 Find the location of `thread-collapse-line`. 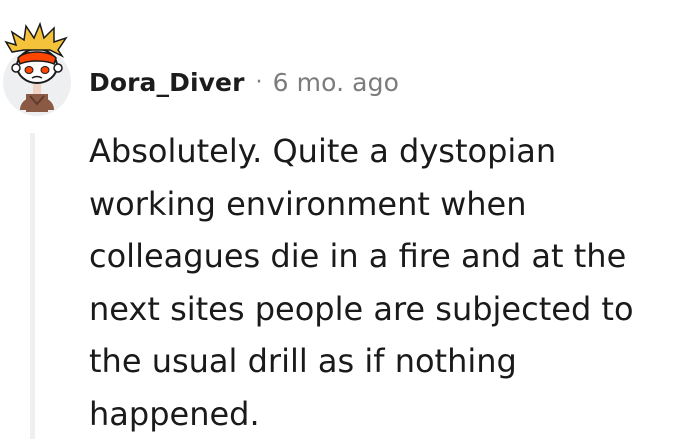

thread-collapse-line is located at coordinates (32, 286).